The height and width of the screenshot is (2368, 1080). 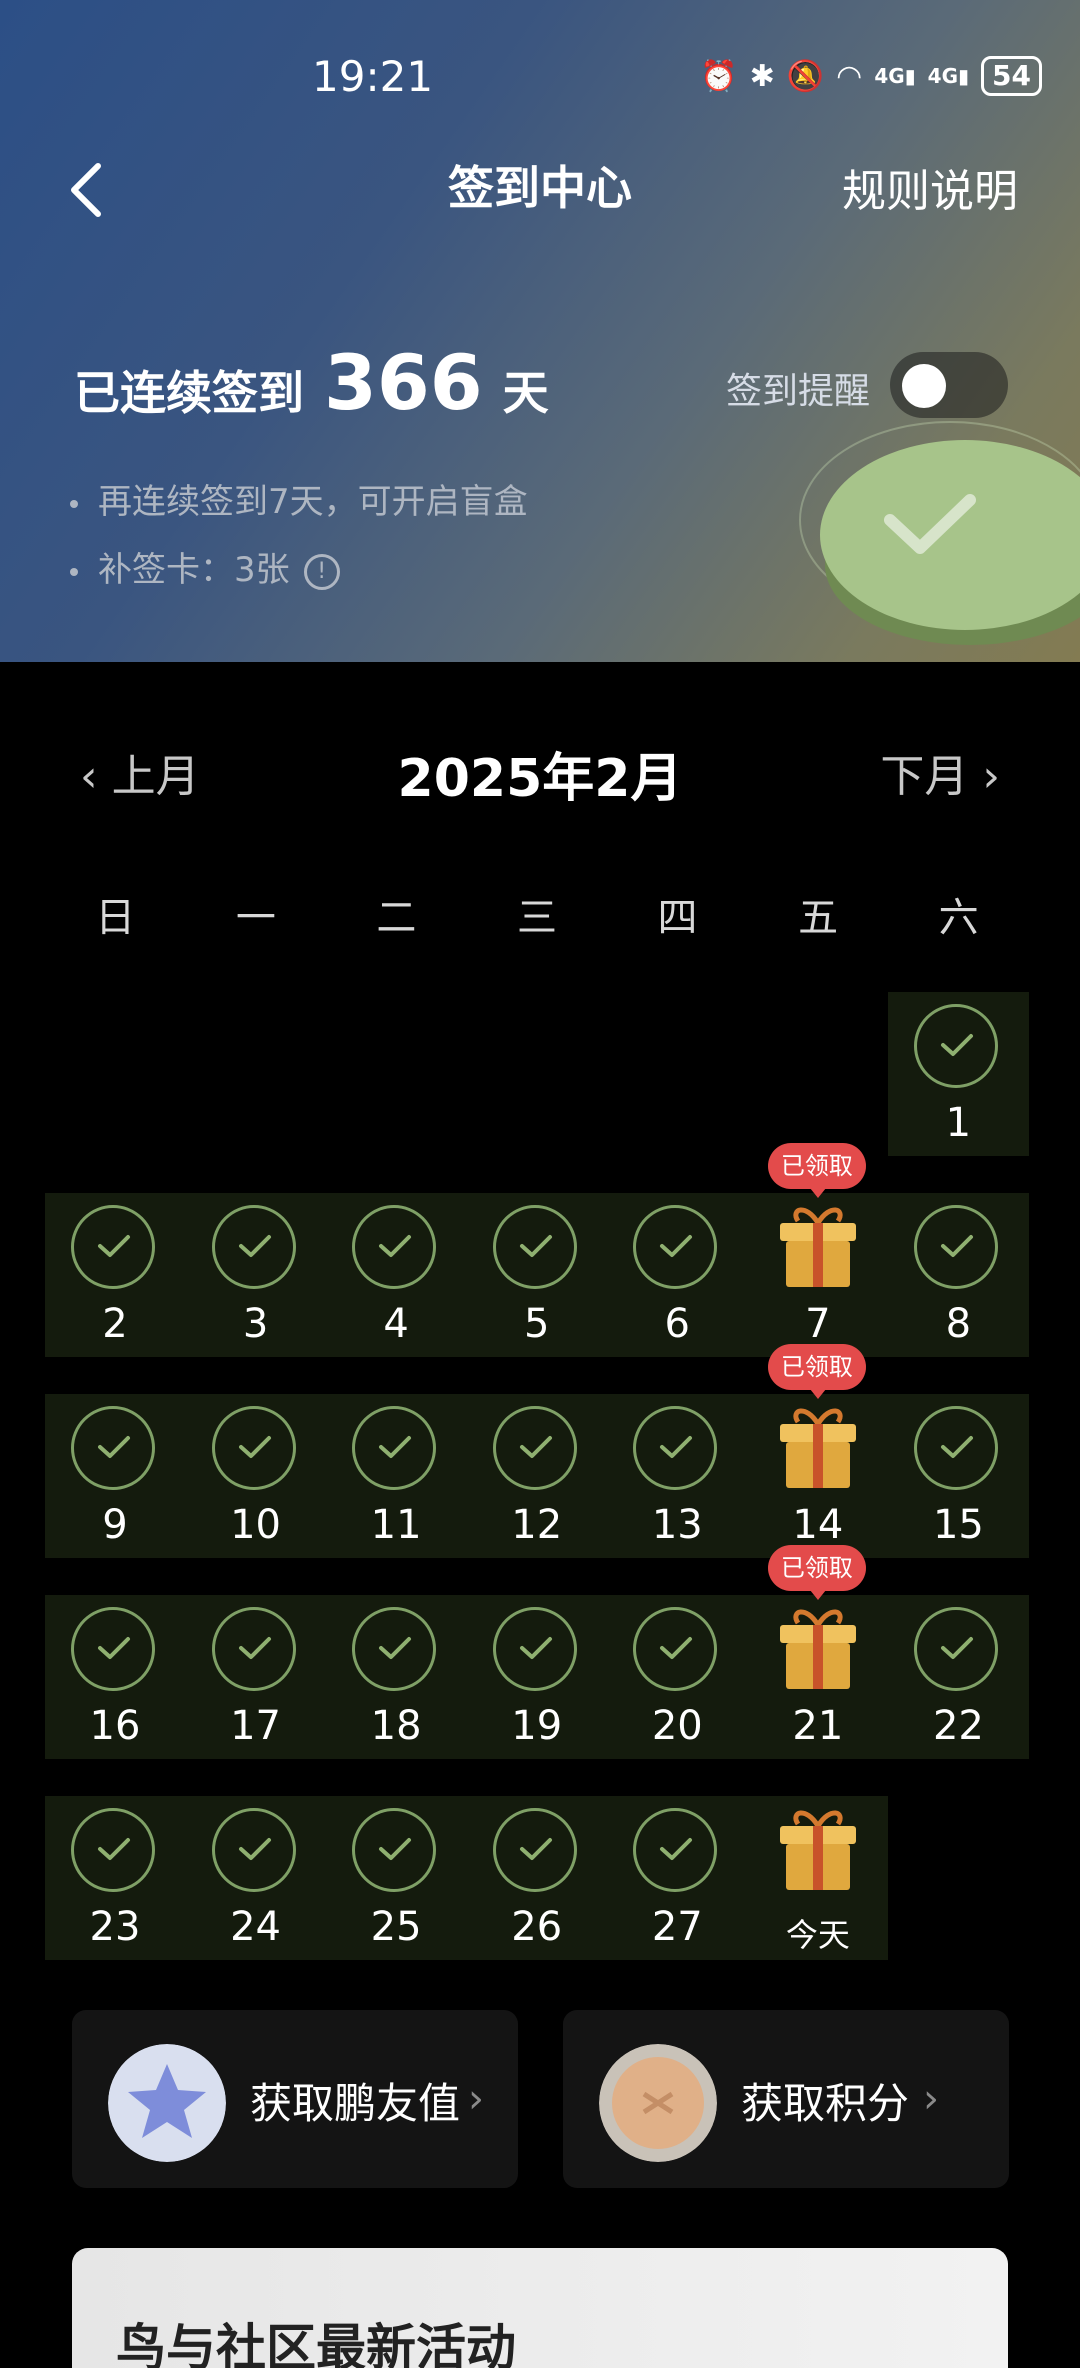 What do you see at coordinates (817, 1935) in the screenshot?
I see `day-number: 今天` at bounding box center [817, 1935].